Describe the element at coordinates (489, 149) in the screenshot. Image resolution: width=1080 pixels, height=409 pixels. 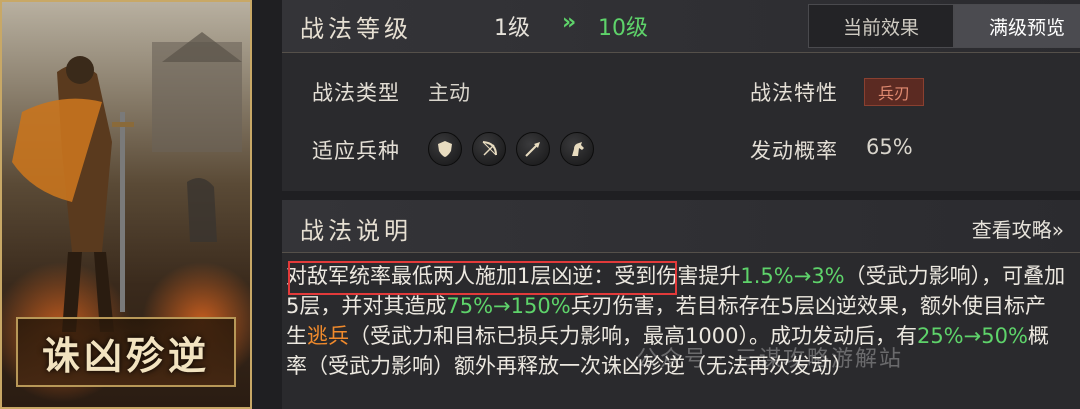
I see `bow-troop-icon` at that location.